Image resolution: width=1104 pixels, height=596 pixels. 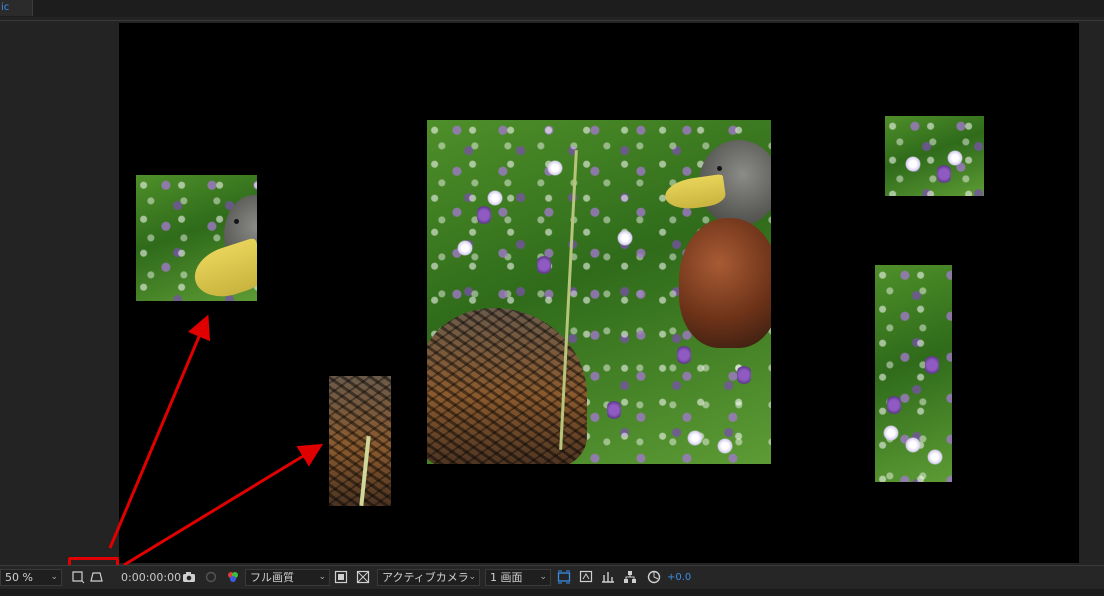 I want to click on zoom-value: 50 %, so click(x=19, y=577).